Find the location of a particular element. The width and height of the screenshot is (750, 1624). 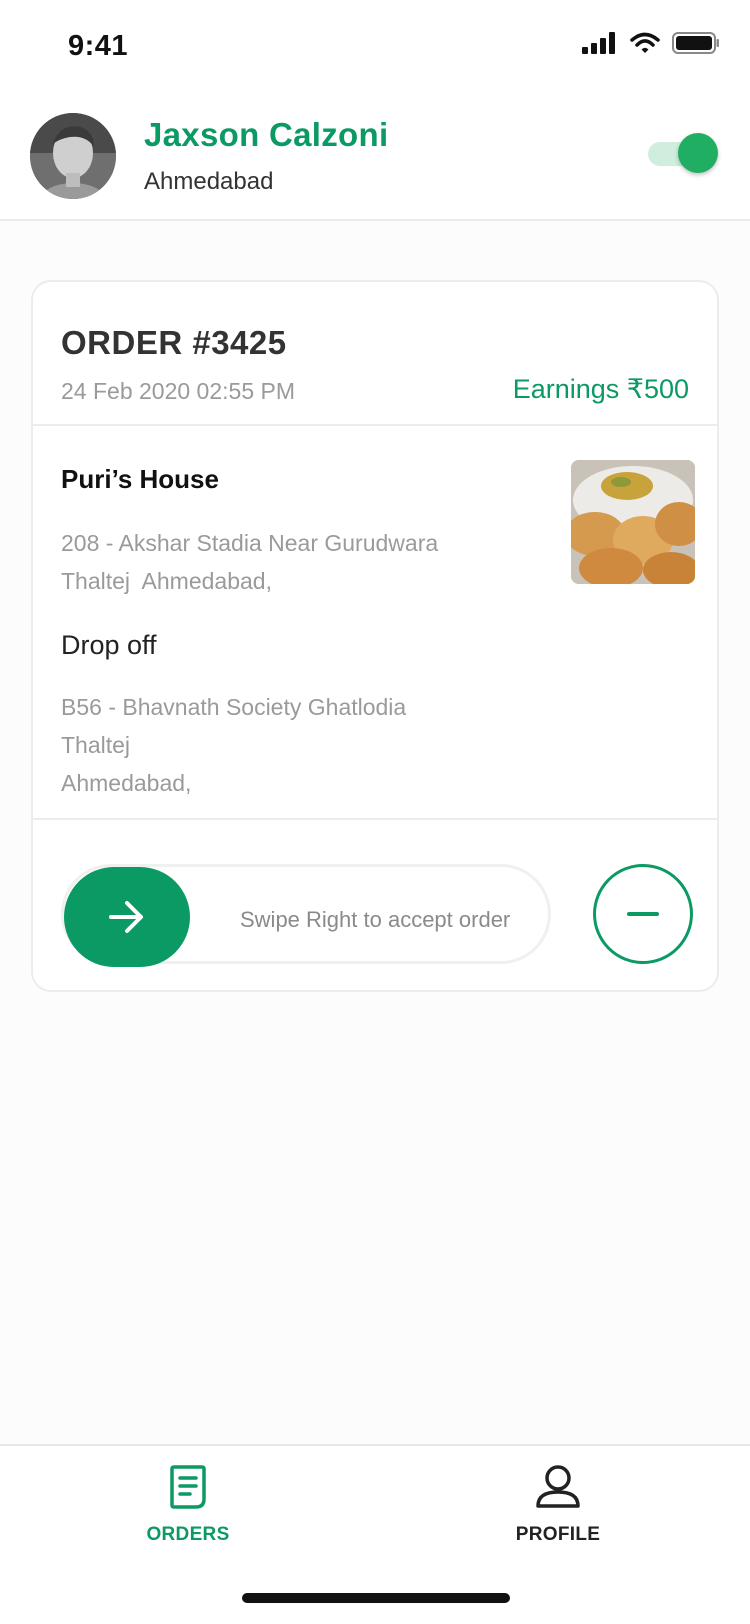

restaurant-name: Puri’s House is located at coordinates (140, 479).